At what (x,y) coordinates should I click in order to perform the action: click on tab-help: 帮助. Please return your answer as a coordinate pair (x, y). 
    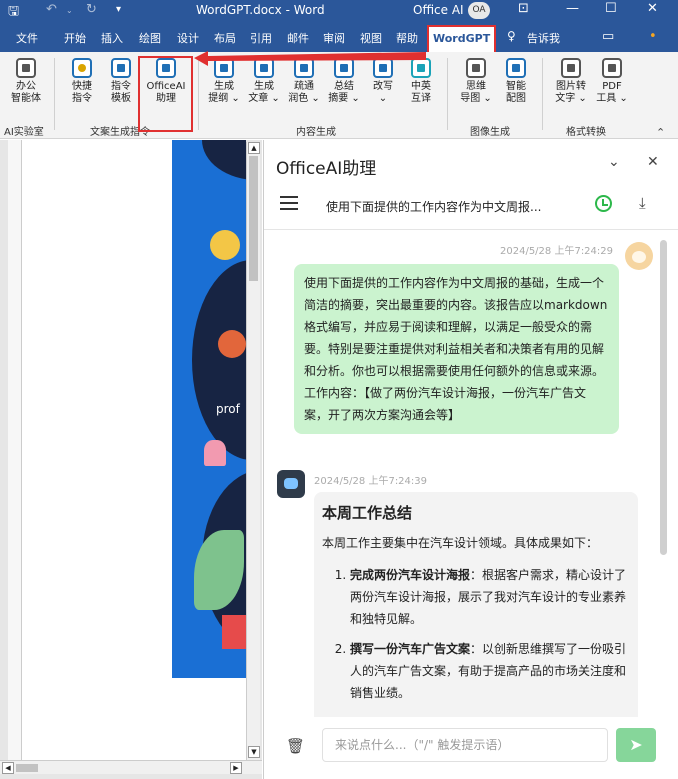
    Looking at the image, I should click on (407, 38).